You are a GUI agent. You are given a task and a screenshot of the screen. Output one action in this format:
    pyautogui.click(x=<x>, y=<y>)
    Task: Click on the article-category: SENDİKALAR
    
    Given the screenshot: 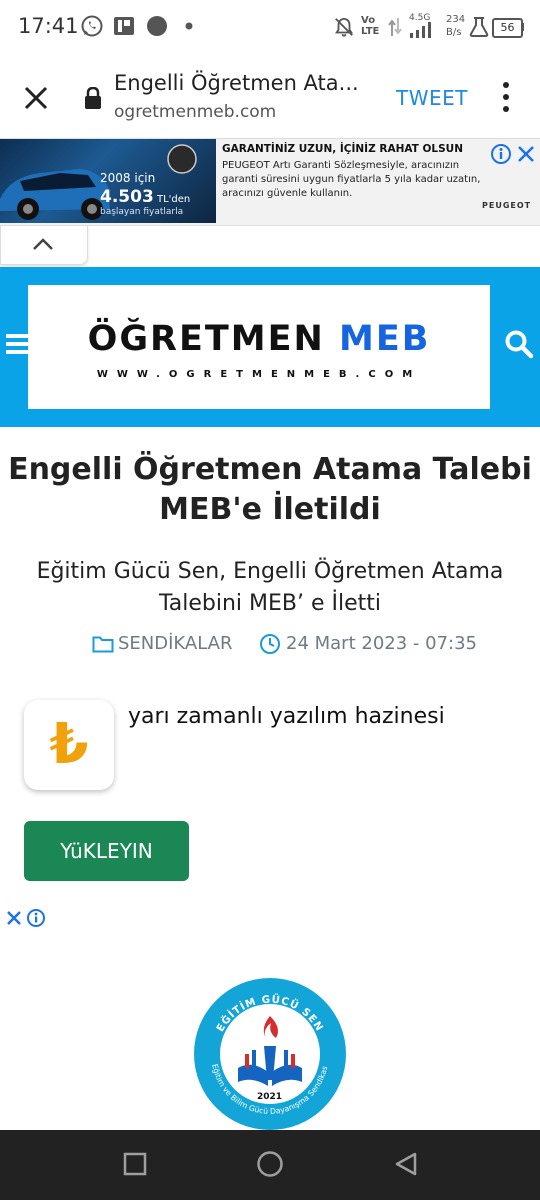 What is the action you would take?
    pyautogui.click(x=175, y=643)
    